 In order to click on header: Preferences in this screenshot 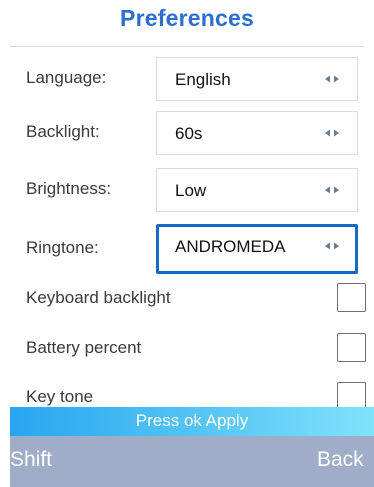, I will do `click(187, 22)`.